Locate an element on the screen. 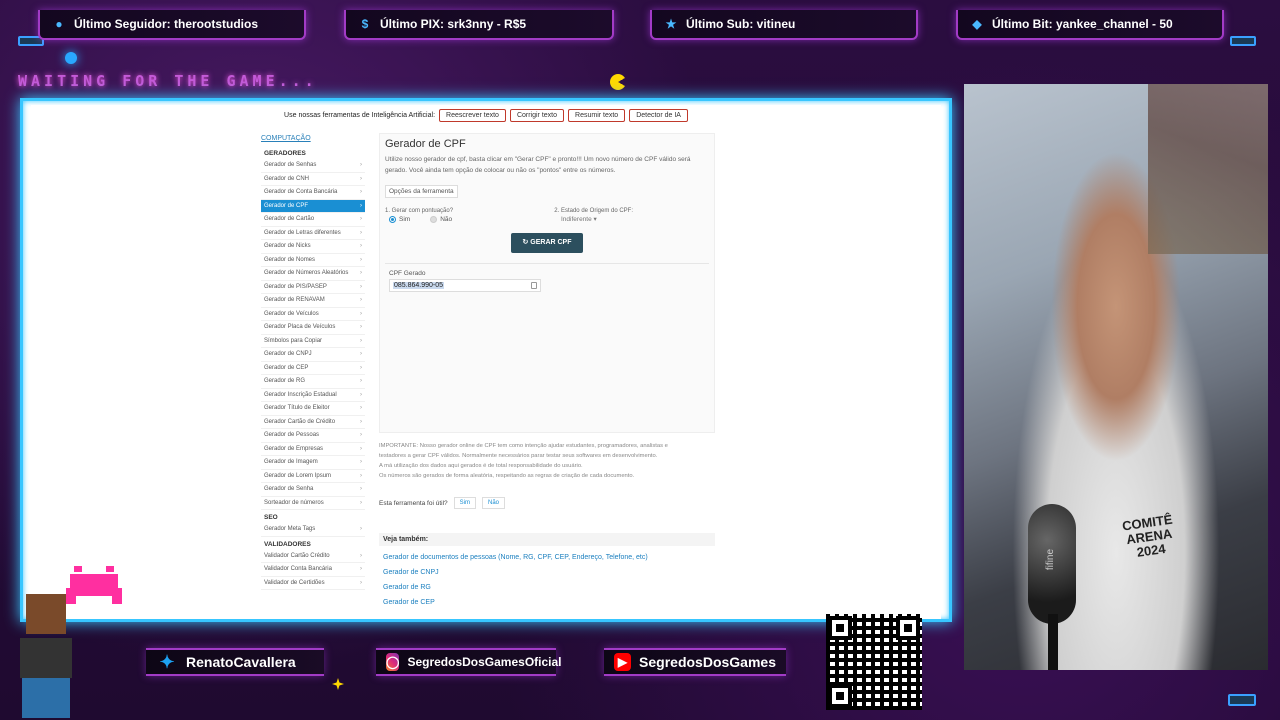 The image size is (1280, 720). sidebar-item: Validador de Certidões › is located at coordinates (313, 583).